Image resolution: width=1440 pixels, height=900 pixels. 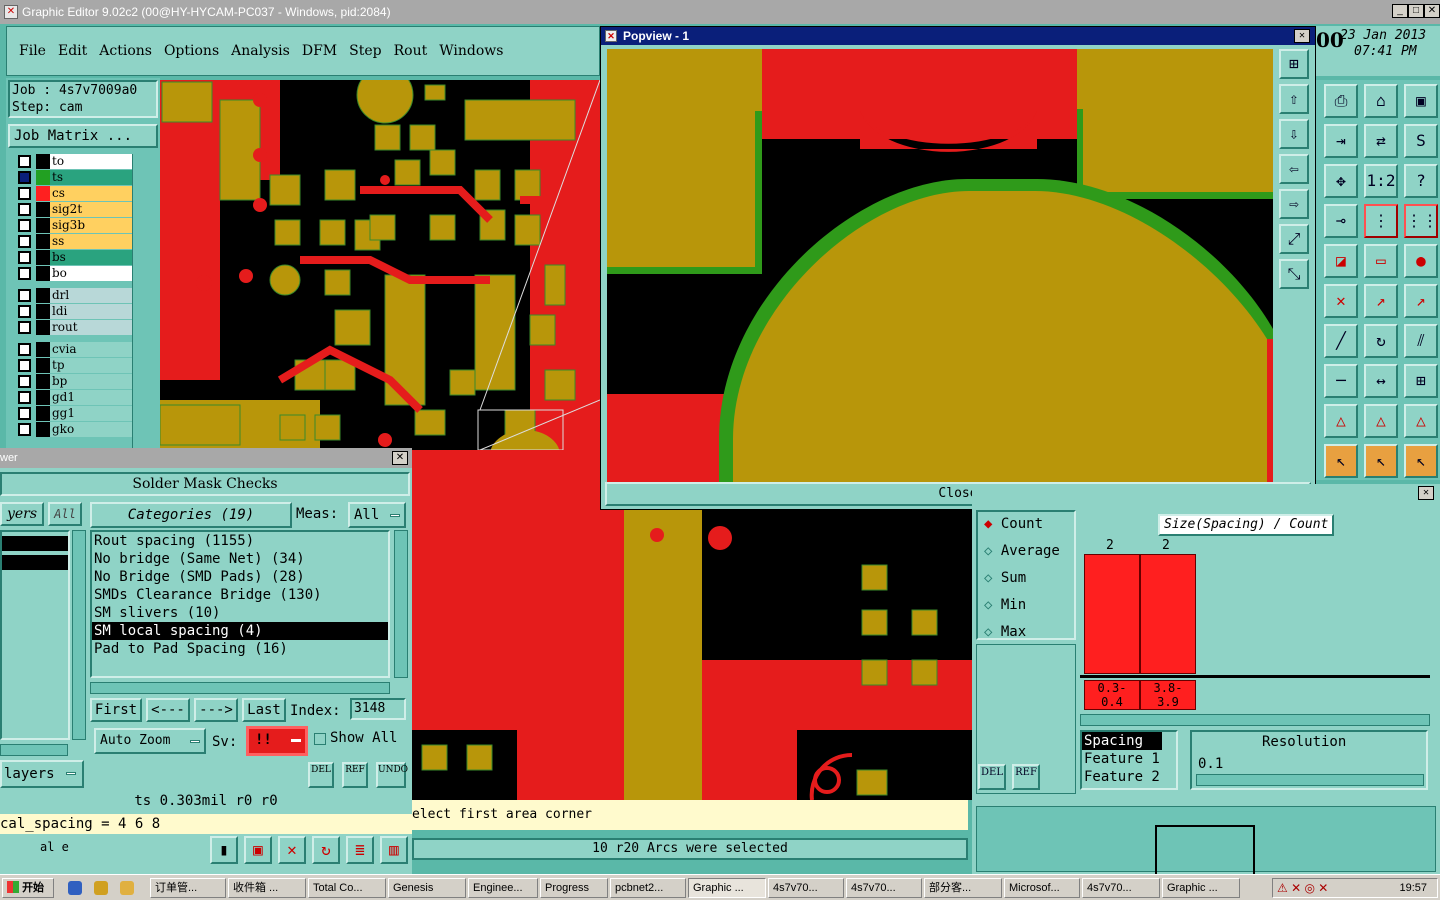 I want to click on scale-icon: 1:2, so click(x=1381, y=181).